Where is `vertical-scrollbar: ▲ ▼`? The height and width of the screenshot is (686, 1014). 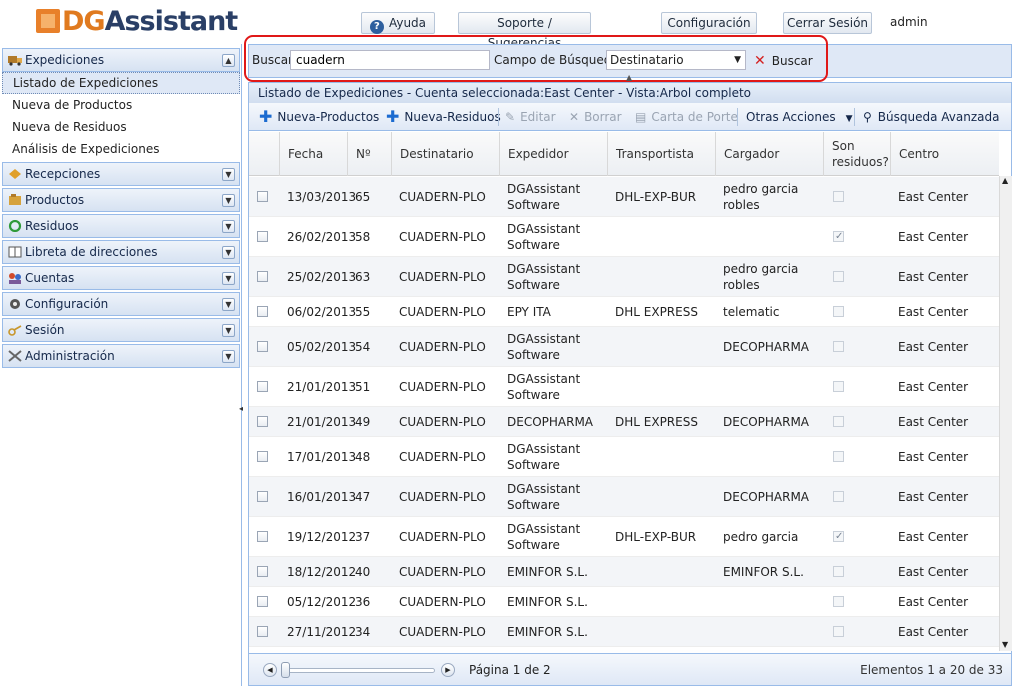
vertical-scrollbar: ▲ ▼ is located at coordinates (1005, 413).